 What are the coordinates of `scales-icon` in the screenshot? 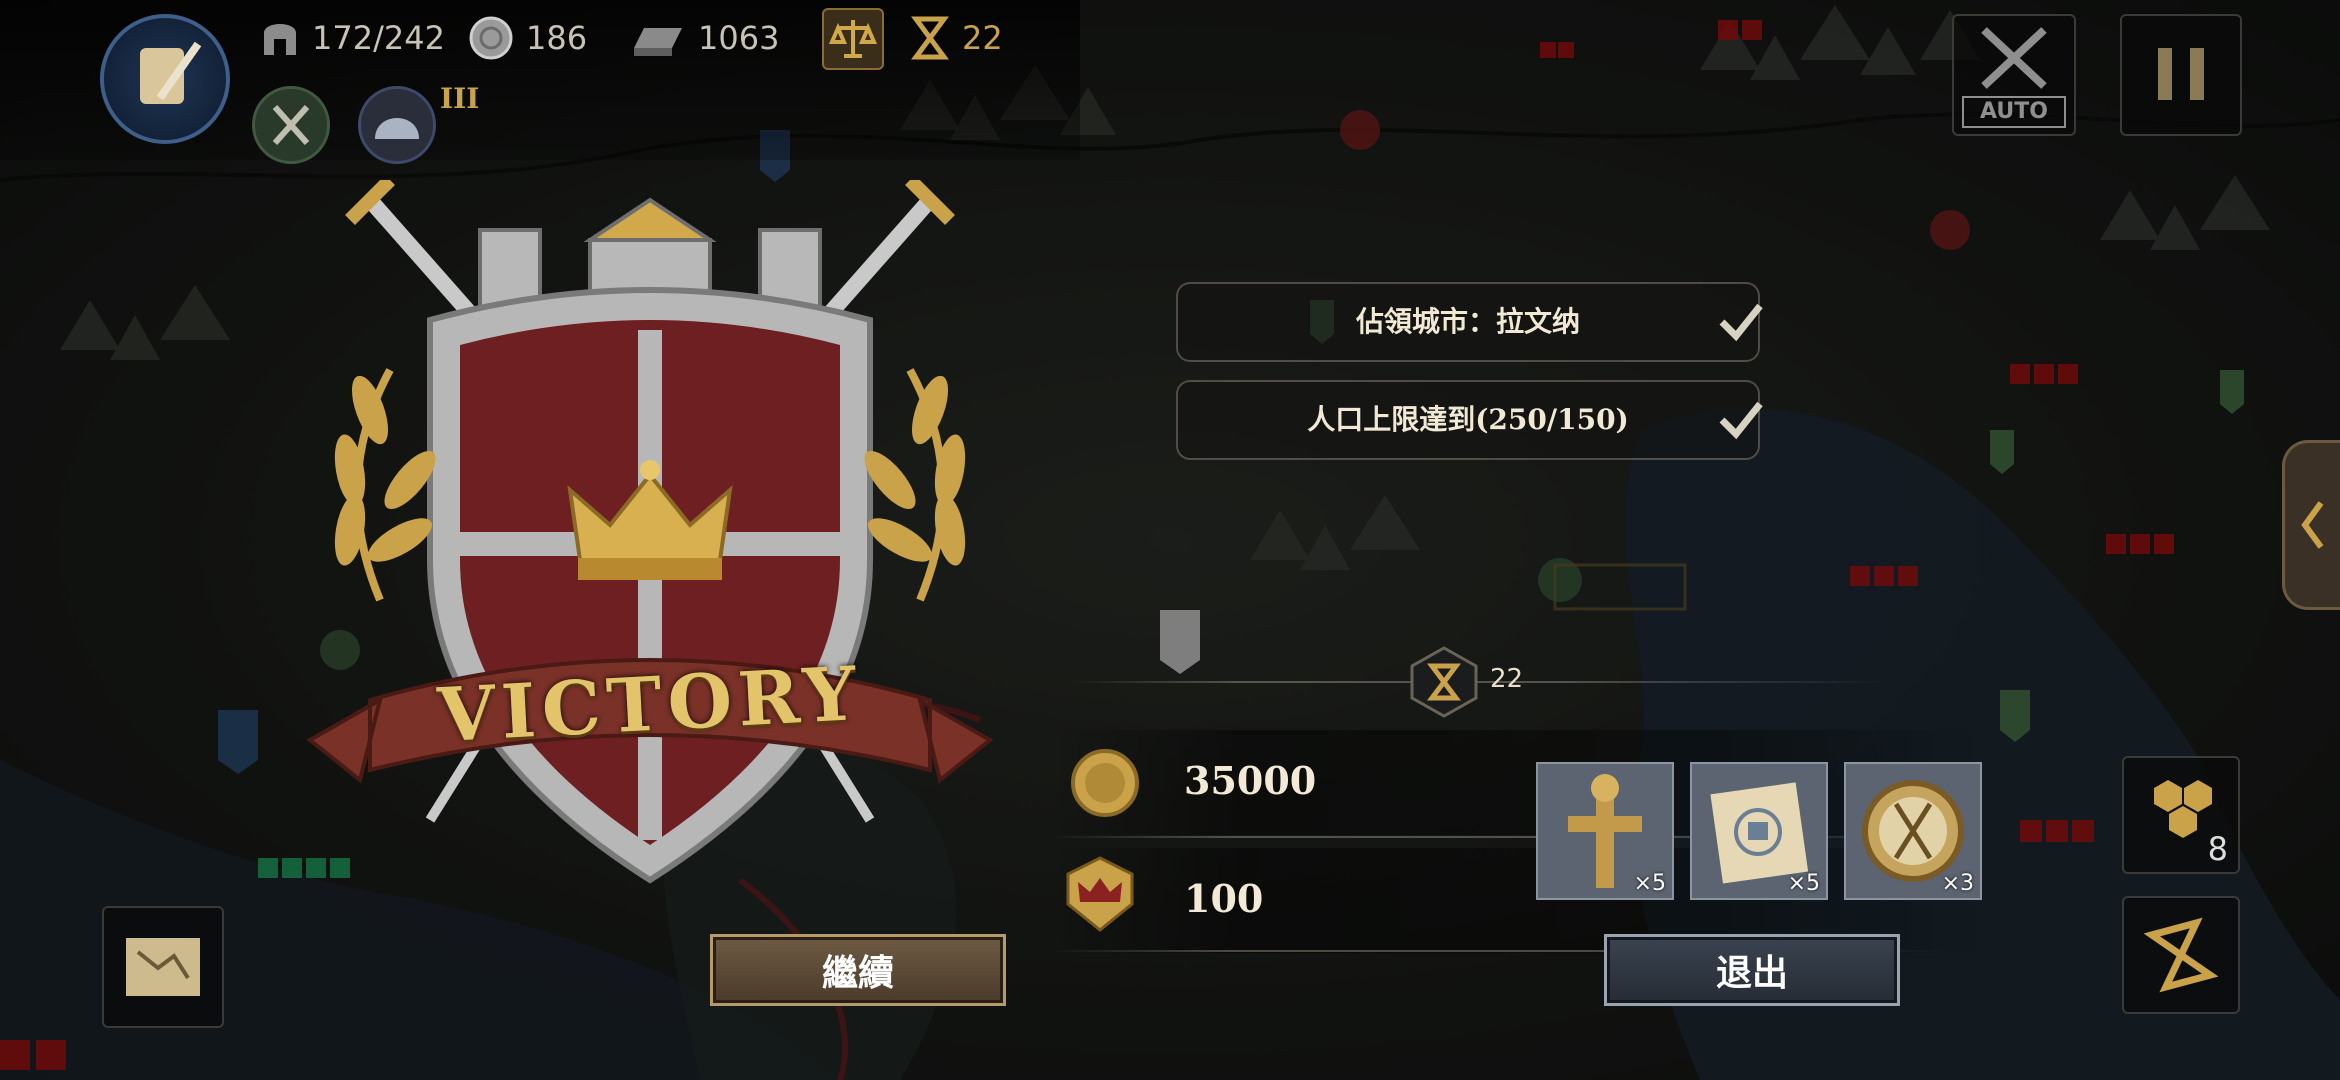 It's located at (853, 39).